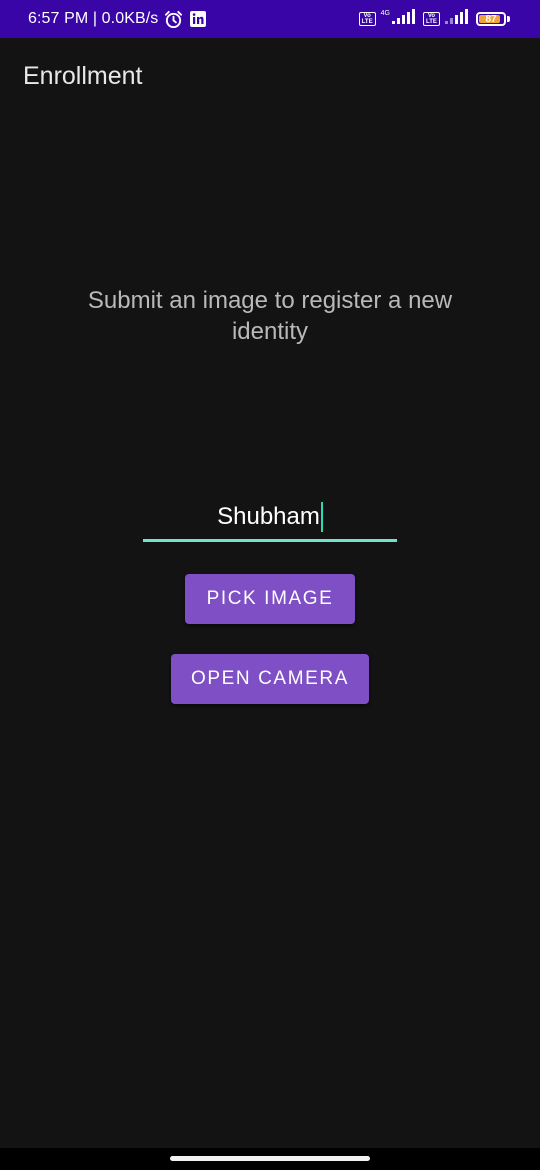 Image resolution: width=540 pixels, height=1170 pixels. I want to click on signal-strength-icon-sim2, so click(458, 19).